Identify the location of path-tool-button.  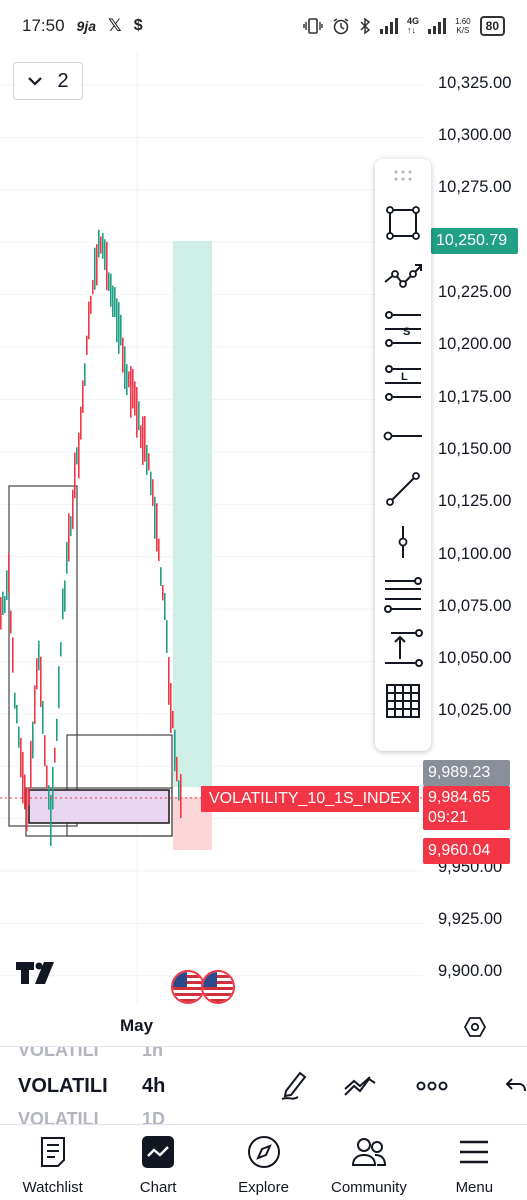
(403, 276).